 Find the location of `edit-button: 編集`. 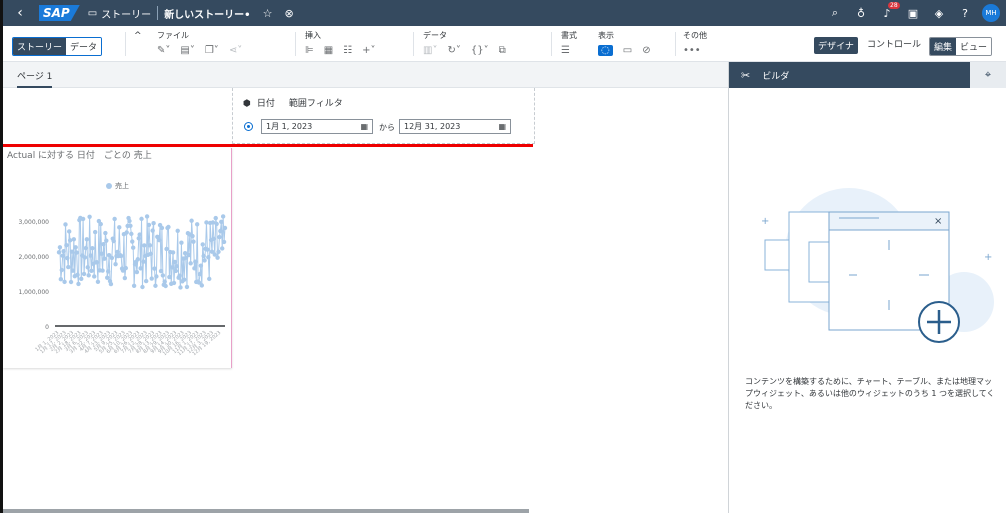

edit-button: 編集 is located at coordinates (943, 46).